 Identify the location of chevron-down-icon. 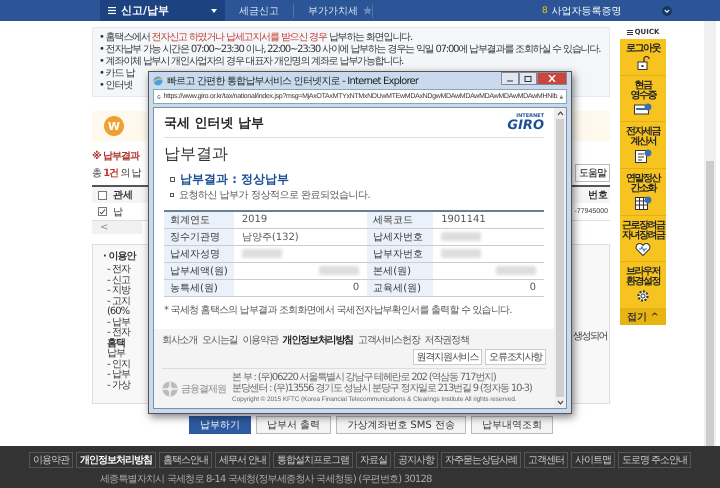
(667, 11).